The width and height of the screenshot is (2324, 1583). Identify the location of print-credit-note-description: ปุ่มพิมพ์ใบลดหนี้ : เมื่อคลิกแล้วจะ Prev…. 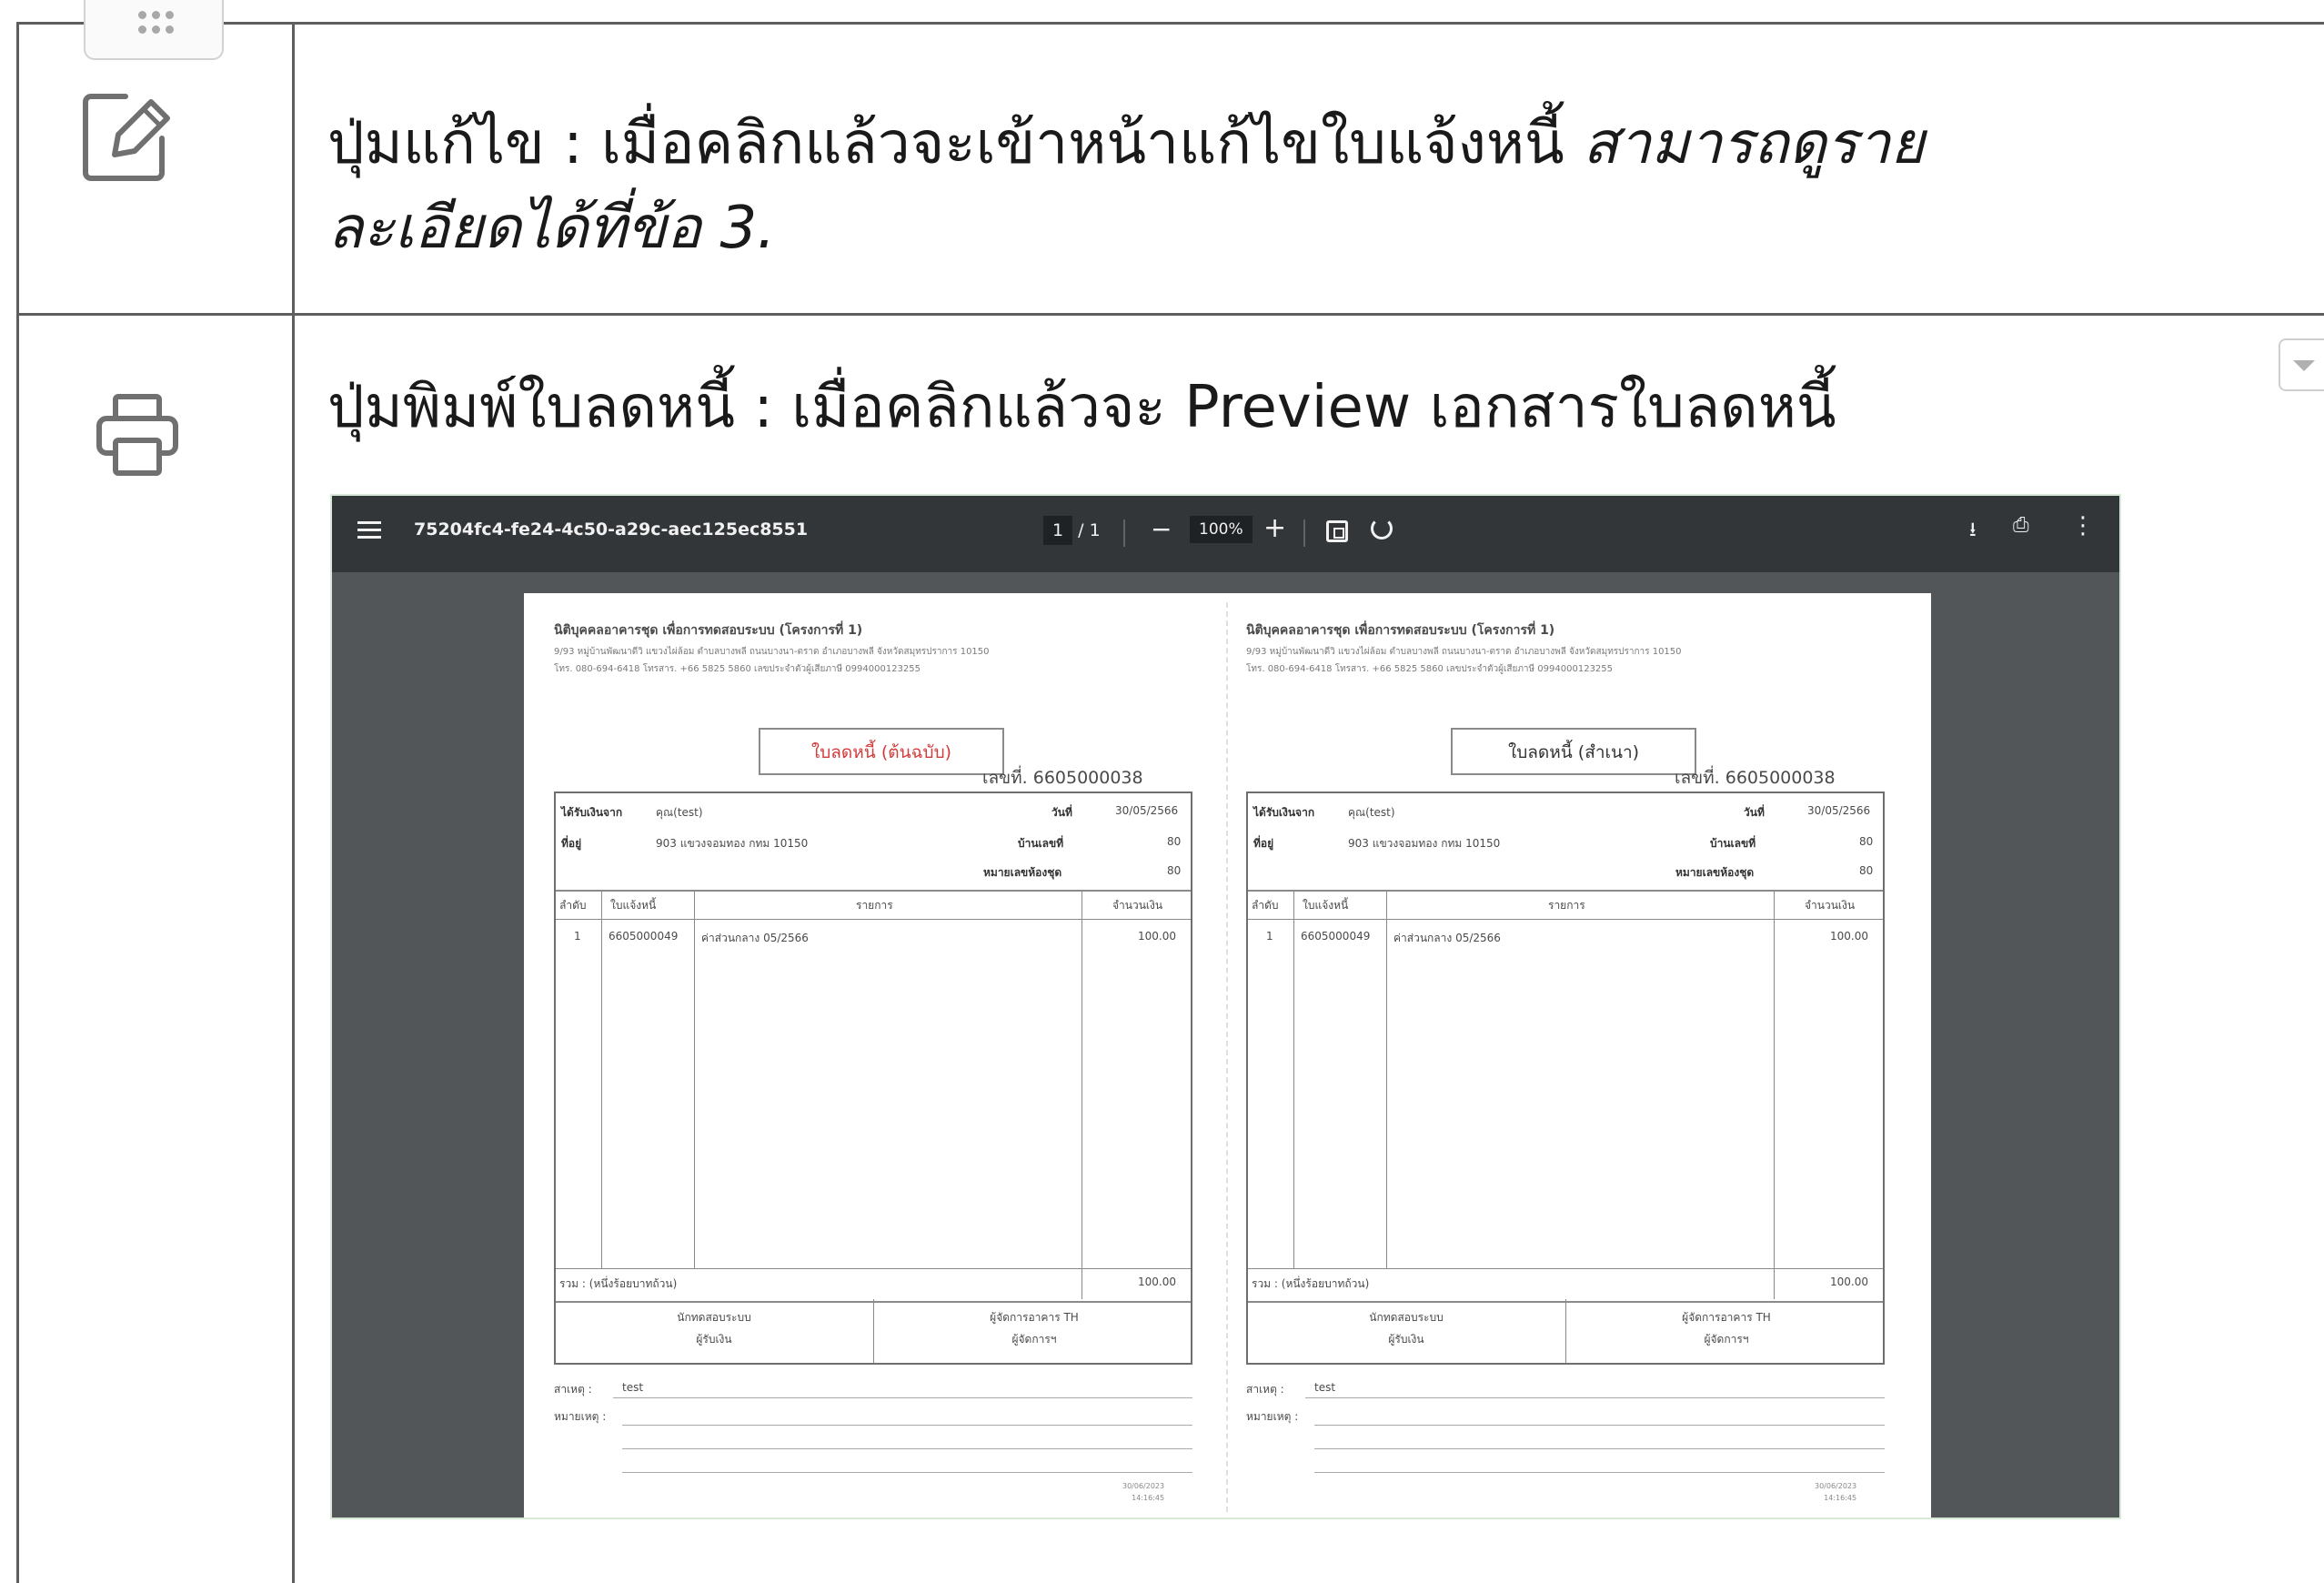
(1081, 407).